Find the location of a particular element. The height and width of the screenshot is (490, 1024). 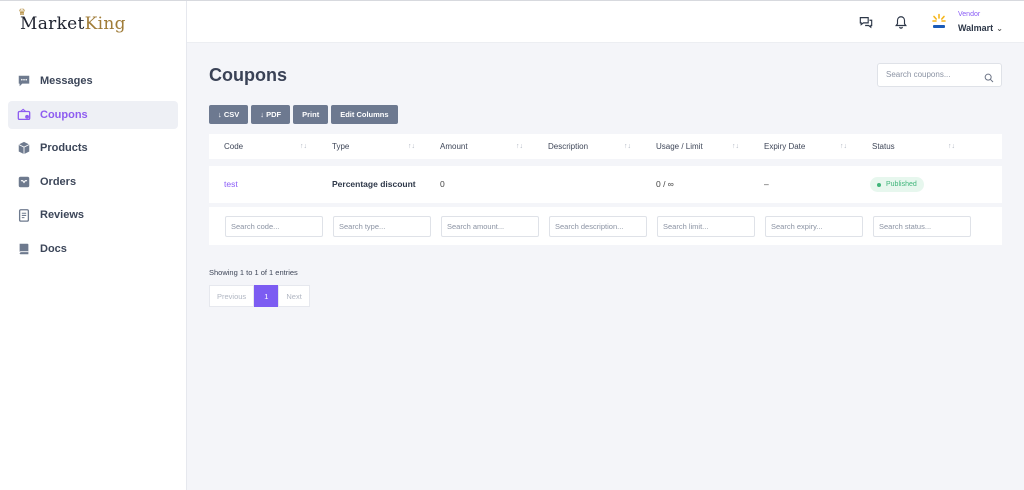

chat-icon is located at coordinates (866, 22).